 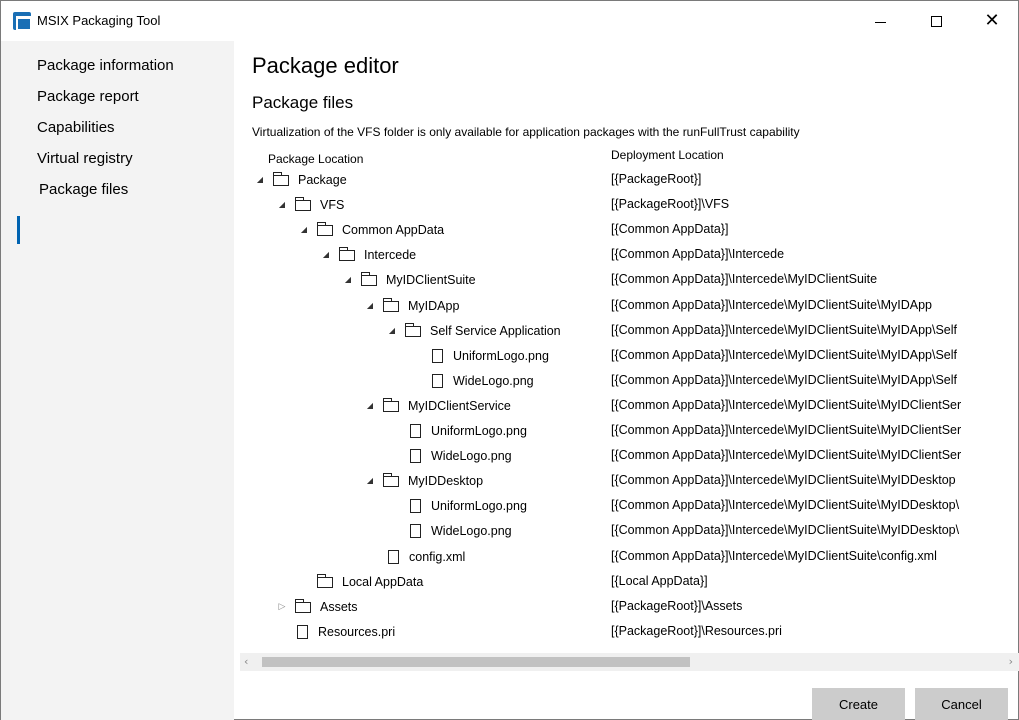 What do you see at coordinates (426, 556) in the screenshot?
I see `tree-item: config.xml` at bounding box center [426, 556].